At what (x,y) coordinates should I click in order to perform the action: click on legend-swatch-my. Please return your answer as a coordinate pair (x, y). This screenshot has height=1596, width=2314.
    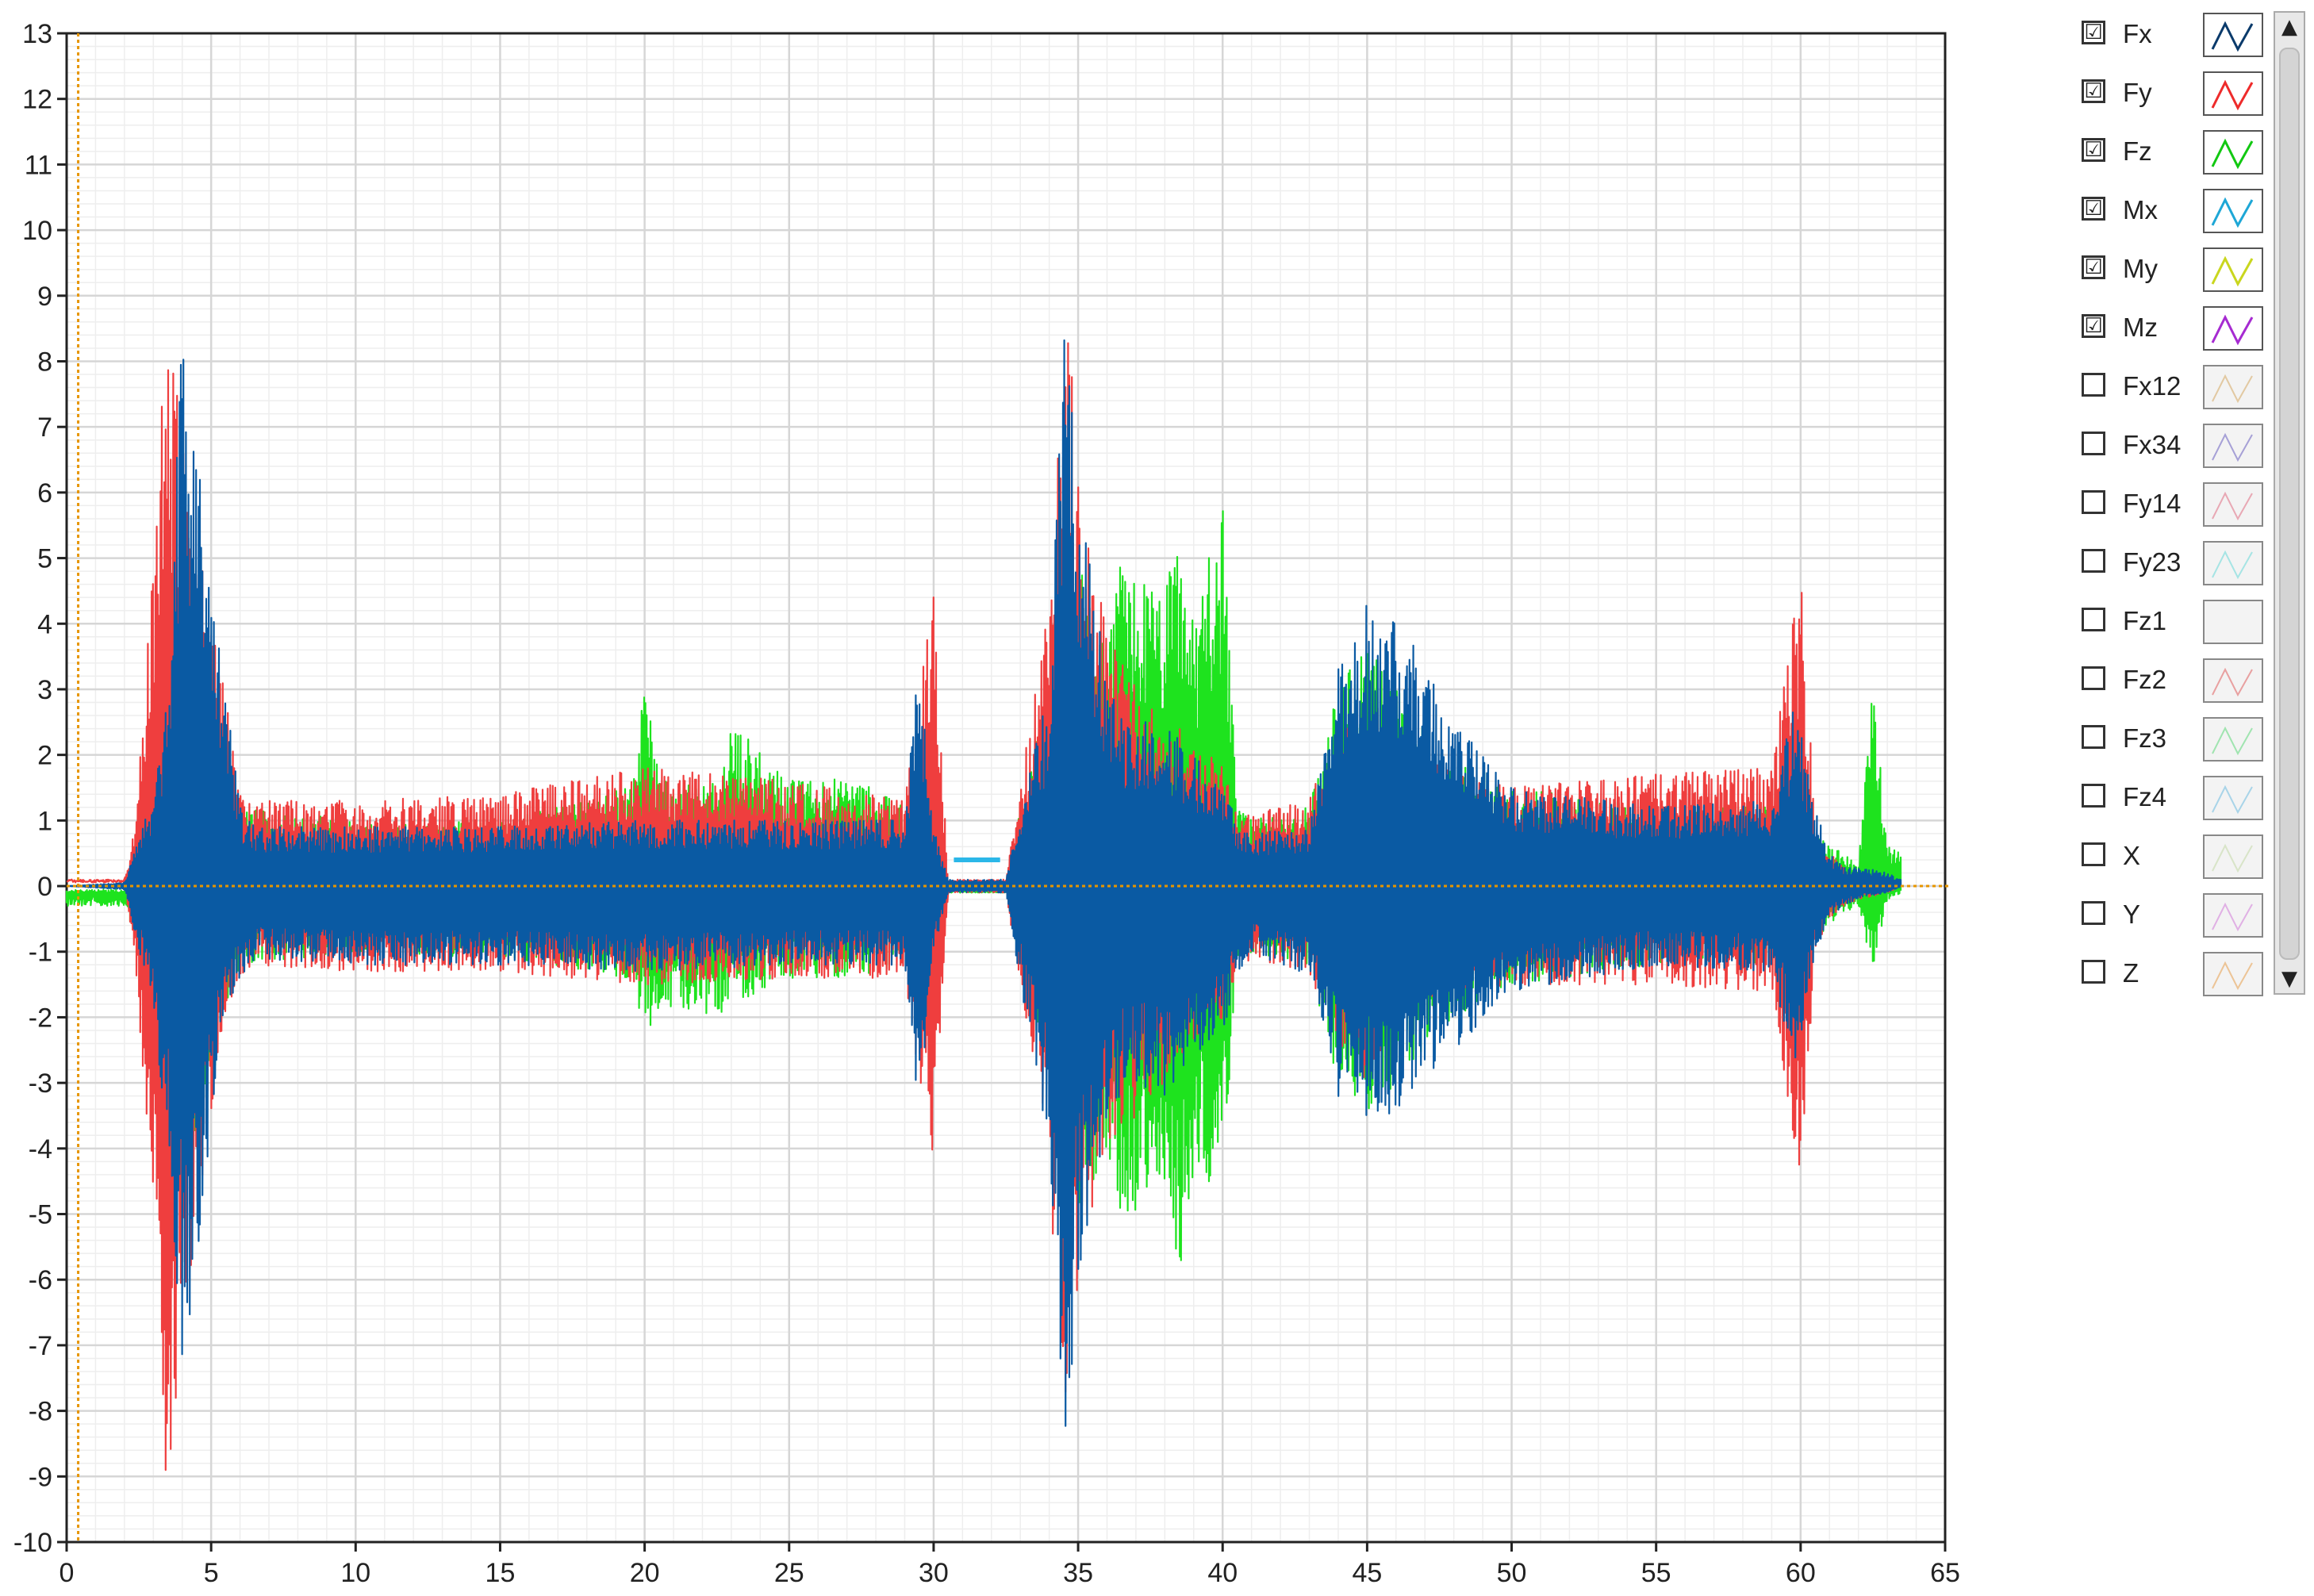
    Looking at the image, I should click on (2233, 269).